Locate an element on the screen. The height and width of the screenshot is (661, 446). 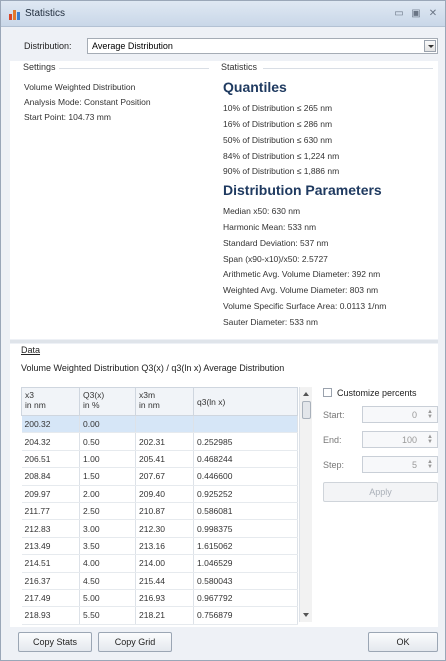
column-header-unit: in % is located at coordinates (91, 405).